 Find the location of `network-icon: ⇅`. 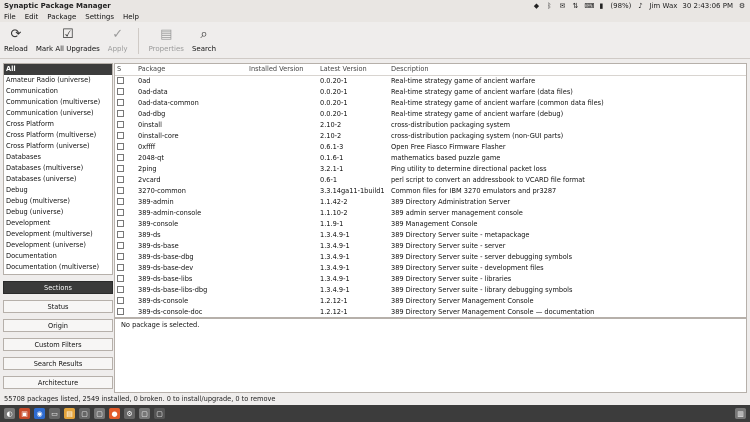

network-icon: ⇅ is located at coordinates (575, 6).